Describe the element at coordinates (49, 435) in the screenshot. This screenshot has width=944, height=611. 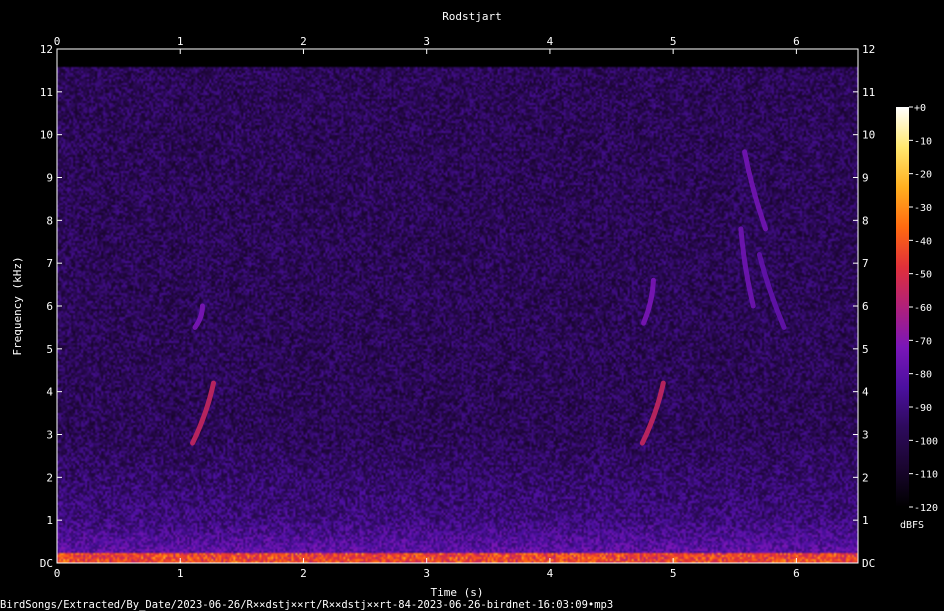
I see `y-tick-label-left-3: 3` at that location.